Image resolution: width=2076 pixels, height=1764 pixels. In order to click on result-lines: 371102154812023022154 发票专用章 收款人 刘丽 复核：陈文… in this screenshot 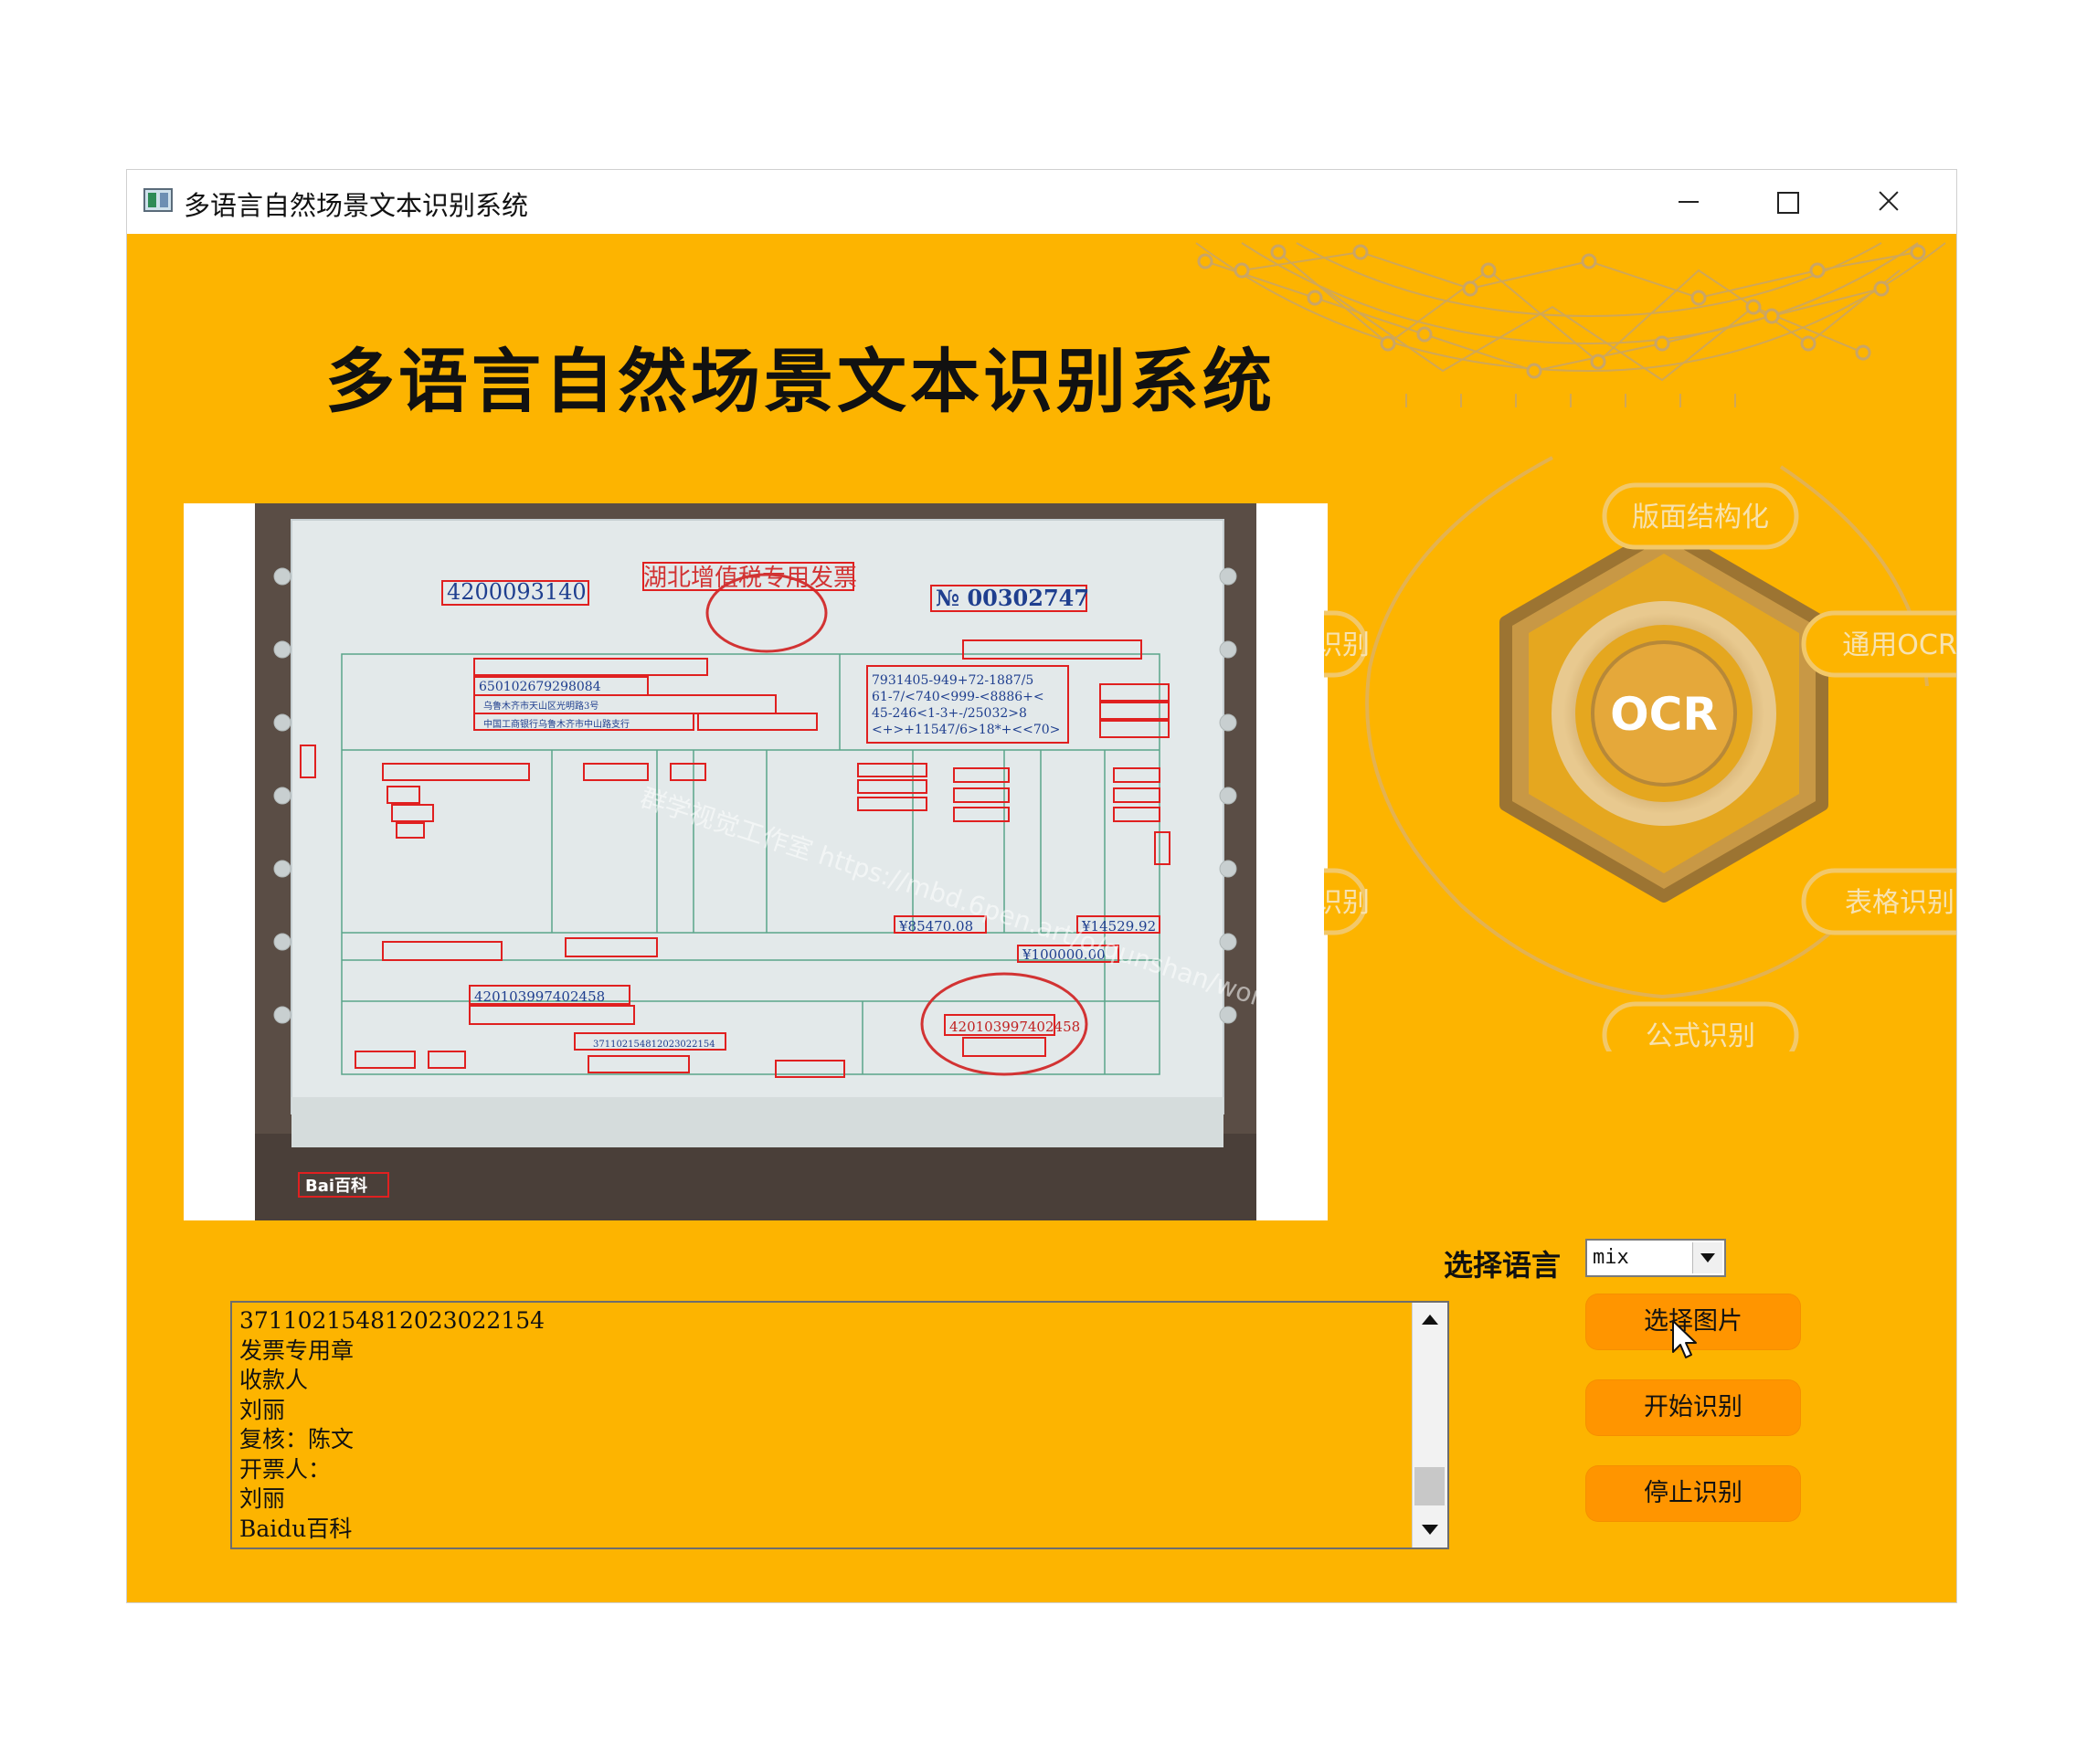, I will do `click(824, 1425)`.